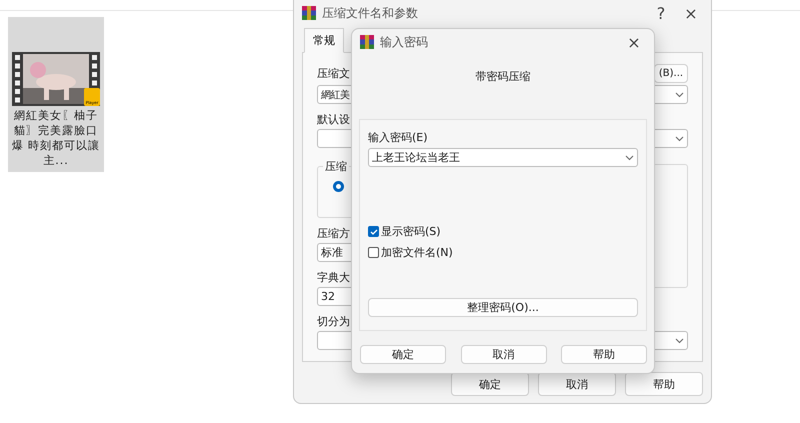 The width and height of the screenshot is (800, 423). Describe the element at coordinates (333, 119) in the screenshot. I see `field-label: 默认设` at that location.